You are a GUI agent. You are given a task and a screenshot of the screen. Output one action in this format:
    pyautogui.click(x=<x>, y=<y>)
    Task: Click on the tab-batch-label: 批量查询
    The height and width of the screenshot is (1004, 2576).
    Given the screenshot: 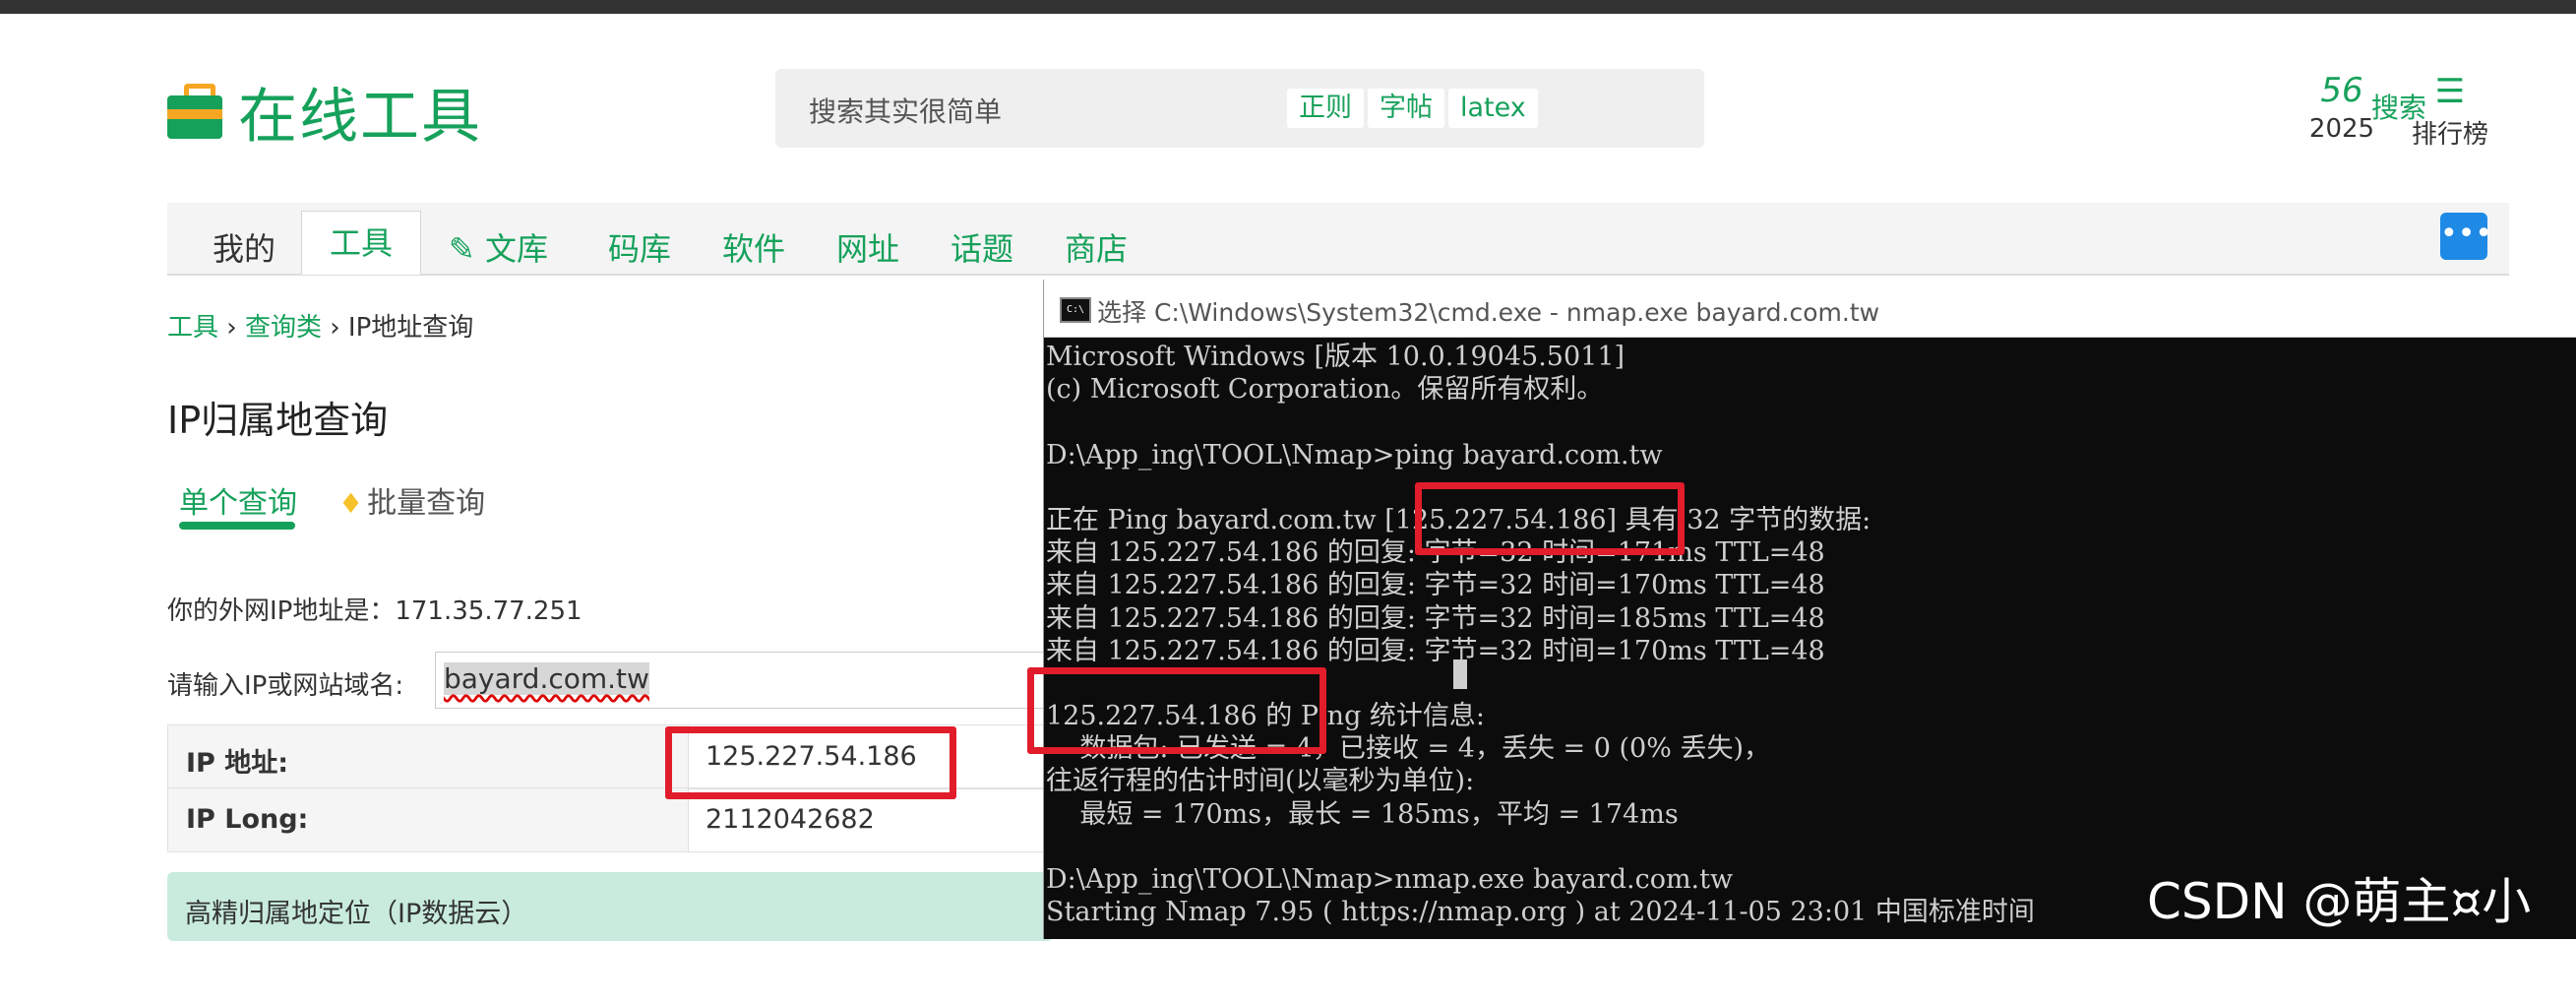 What is the action you would take?
    pyautogui.click(x=426, y=503)
    